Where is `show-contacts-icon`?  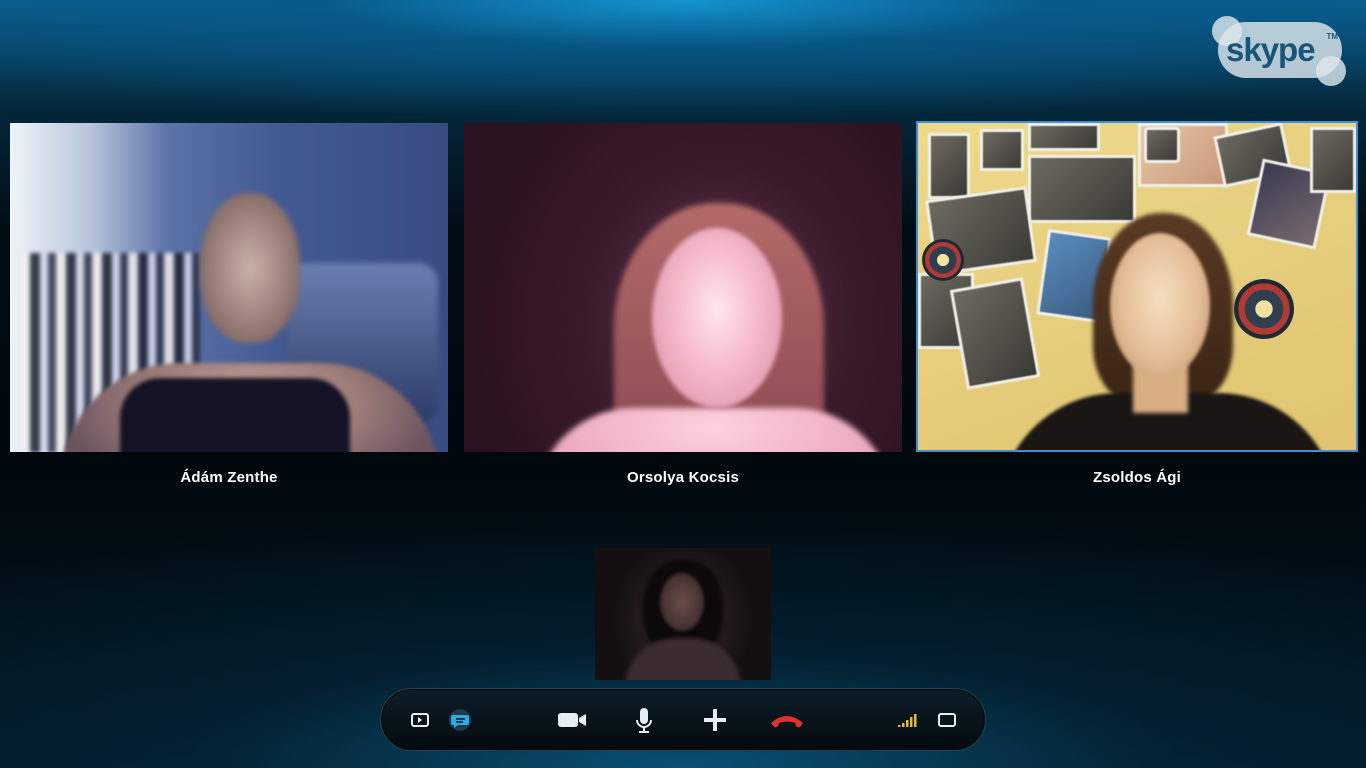
show-contacts-icon is located at coordinates (420, 720).